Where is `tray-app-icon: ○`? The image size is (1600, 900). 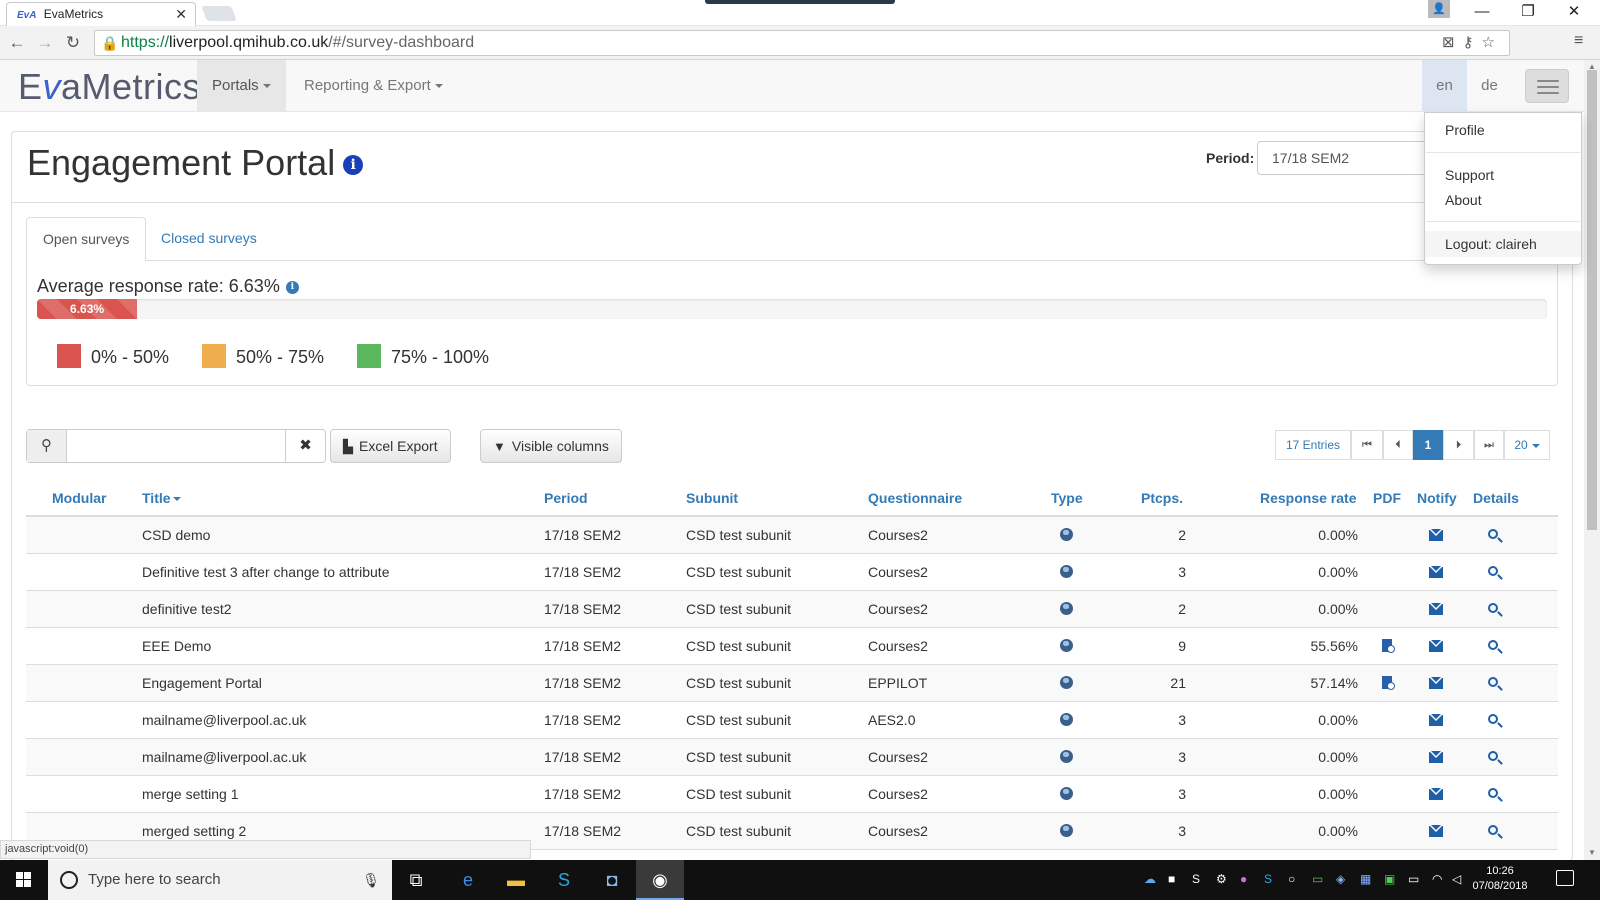 tray-app-icon: ○ is located at coordinates (1291, 879).